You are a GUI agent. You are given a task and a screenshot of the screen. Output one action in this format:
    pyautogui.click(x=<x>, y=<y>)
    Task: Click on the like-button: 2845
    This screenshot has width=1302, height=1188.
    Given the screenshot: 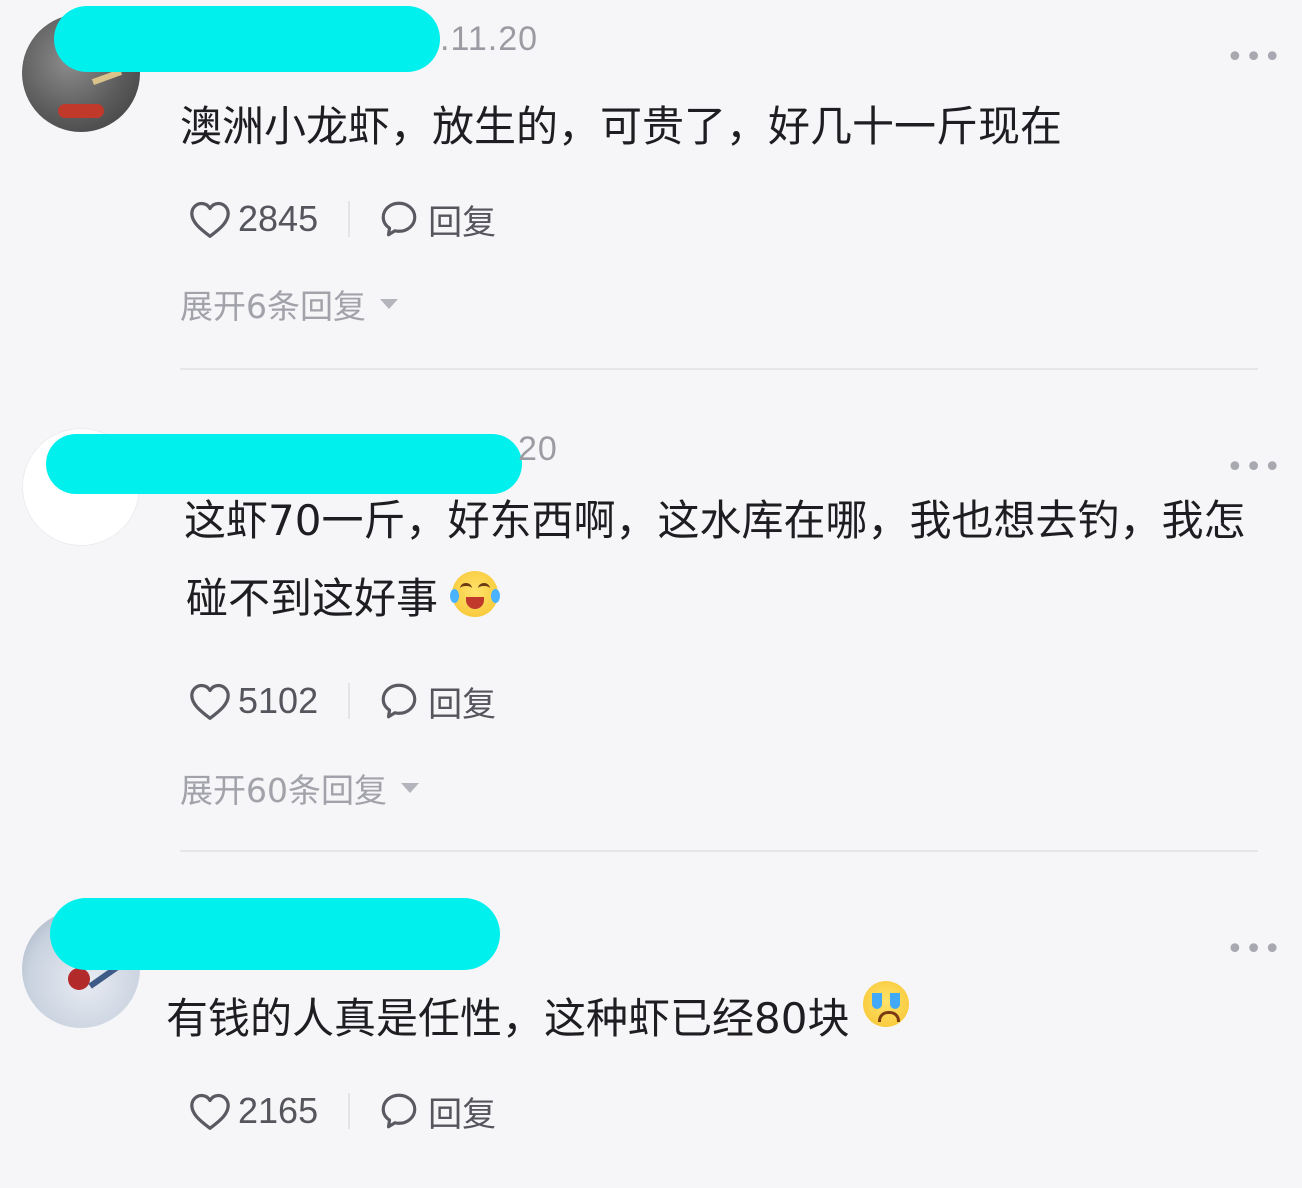 What is the action you would take?
    pyautogui.click(x=253, y=219)
    